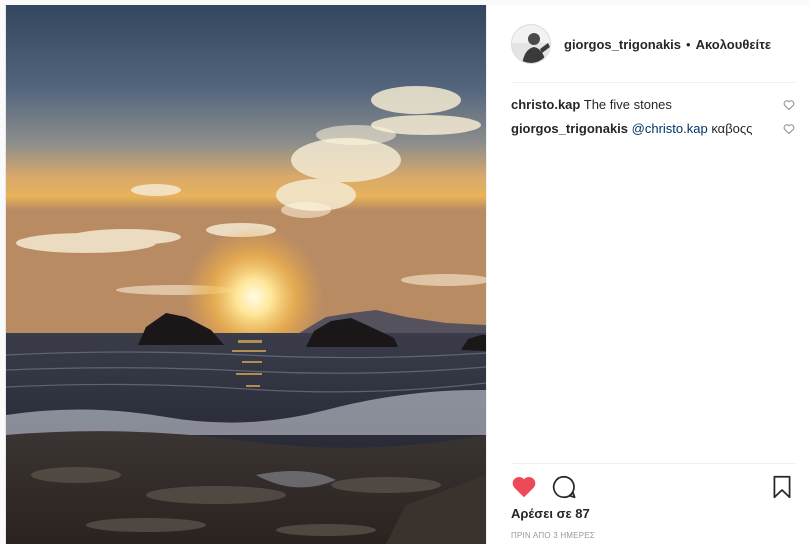 The width and height of the screenshot is (809, 544). Describe the element at coordinates (545, 104) in the screenshot. I see `comment-username: christo.kap` at that location.